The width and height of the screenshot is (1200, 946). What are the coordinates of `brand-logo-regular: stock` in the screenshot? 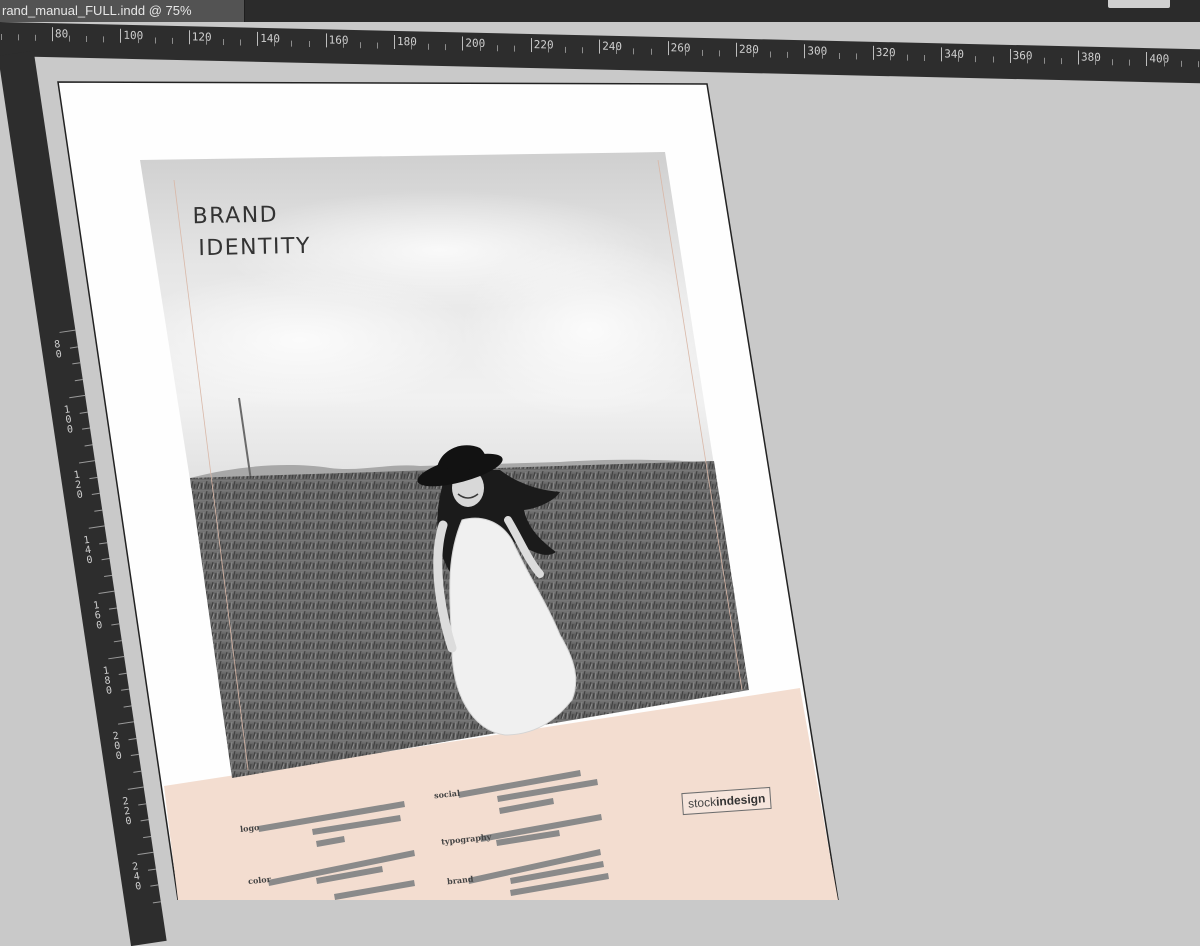 It's located at (702, 802).